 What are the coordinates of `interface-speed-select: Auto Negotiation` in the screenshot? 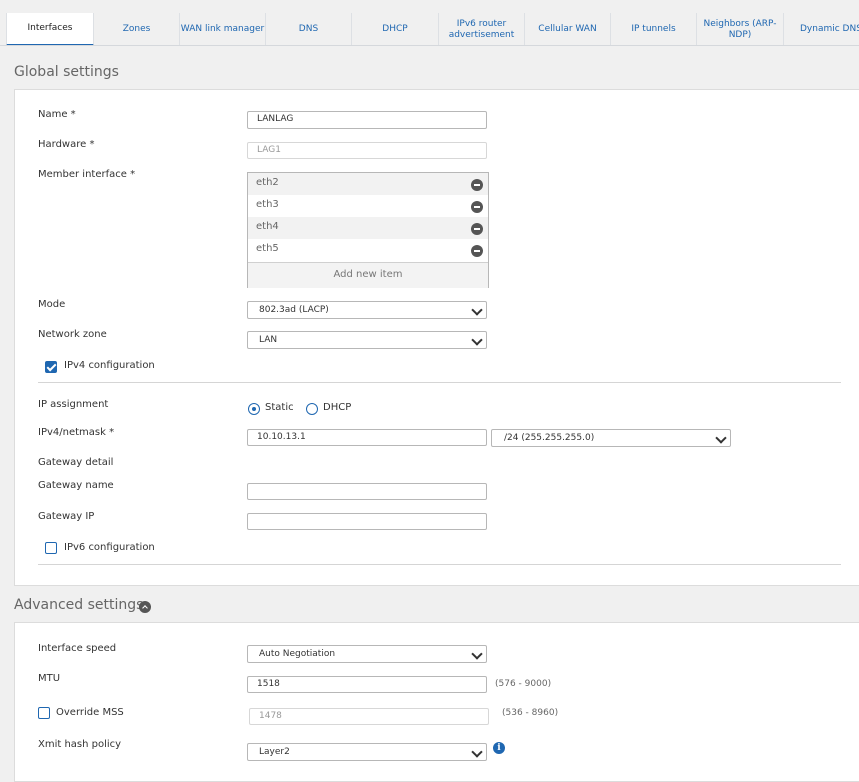 It's located at (367, 654).